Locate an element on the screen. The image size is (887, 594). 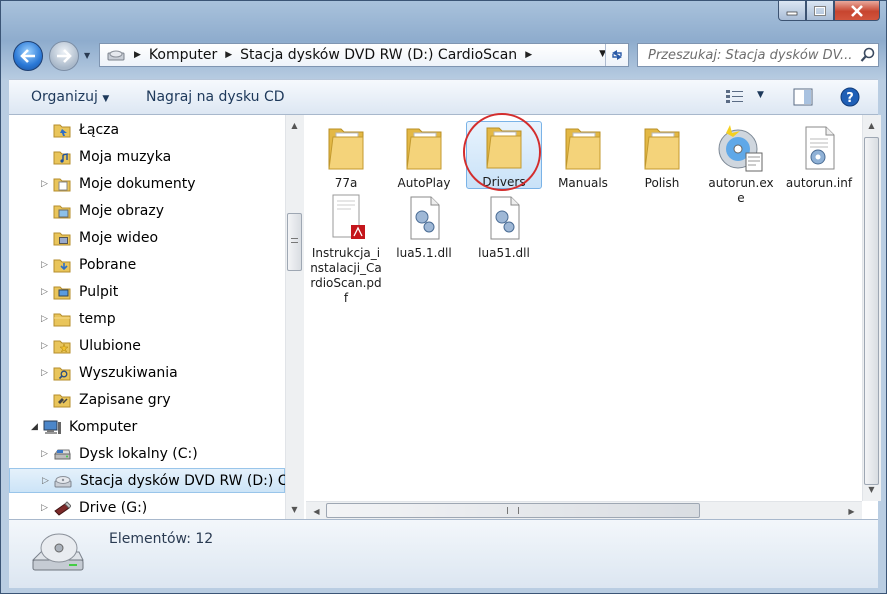
scroll-right-icon: ▶ is located at coordinates (851, 511).